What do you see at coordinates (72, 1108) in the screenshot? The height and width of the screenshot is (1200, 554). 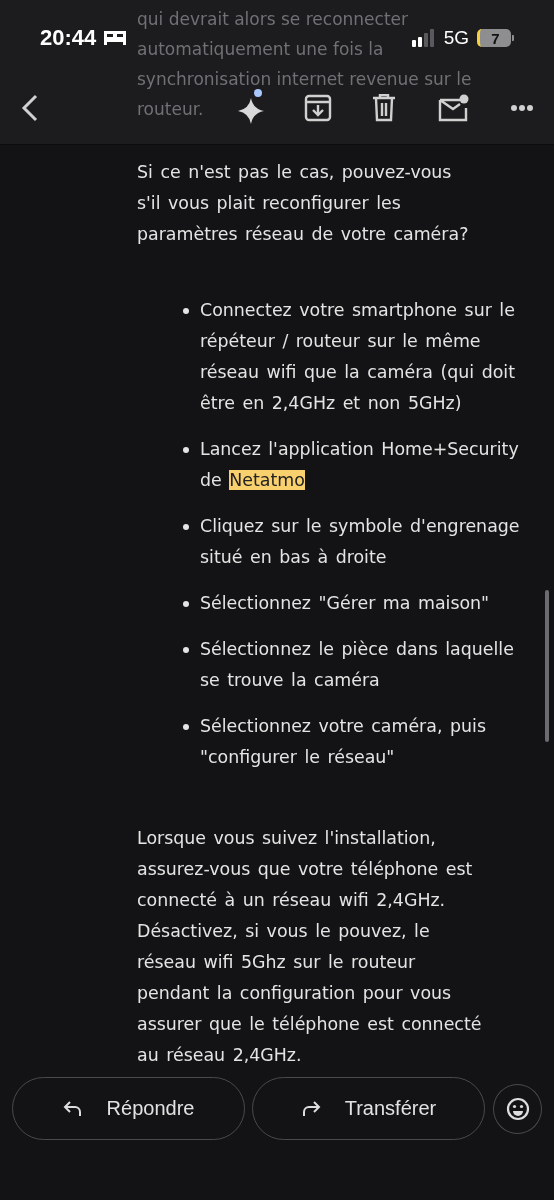 I see `reply-icon` at bounding box center [72, 1108].